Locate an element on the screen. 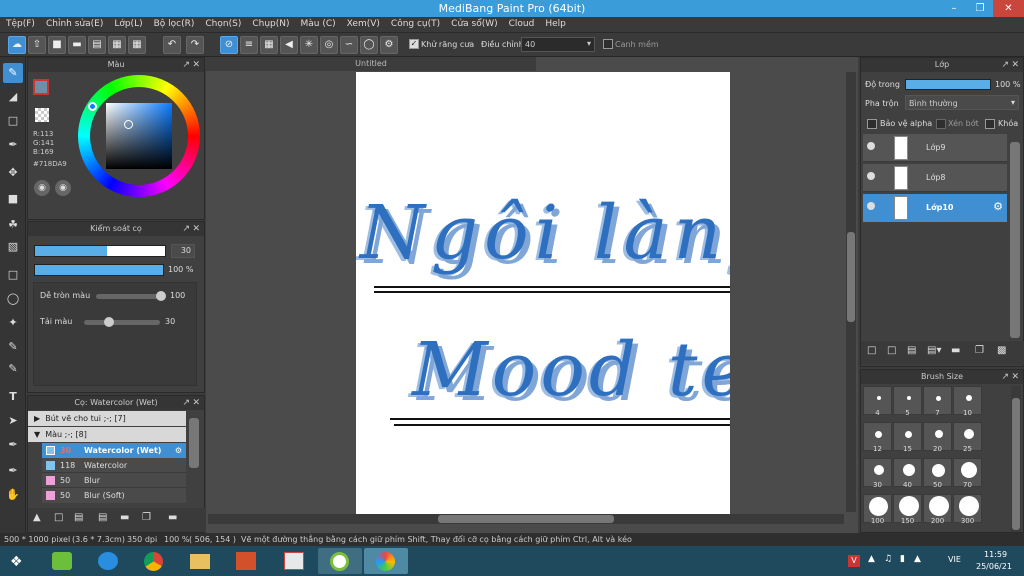  sv-picker-handle is located at coordinates (128, 124).